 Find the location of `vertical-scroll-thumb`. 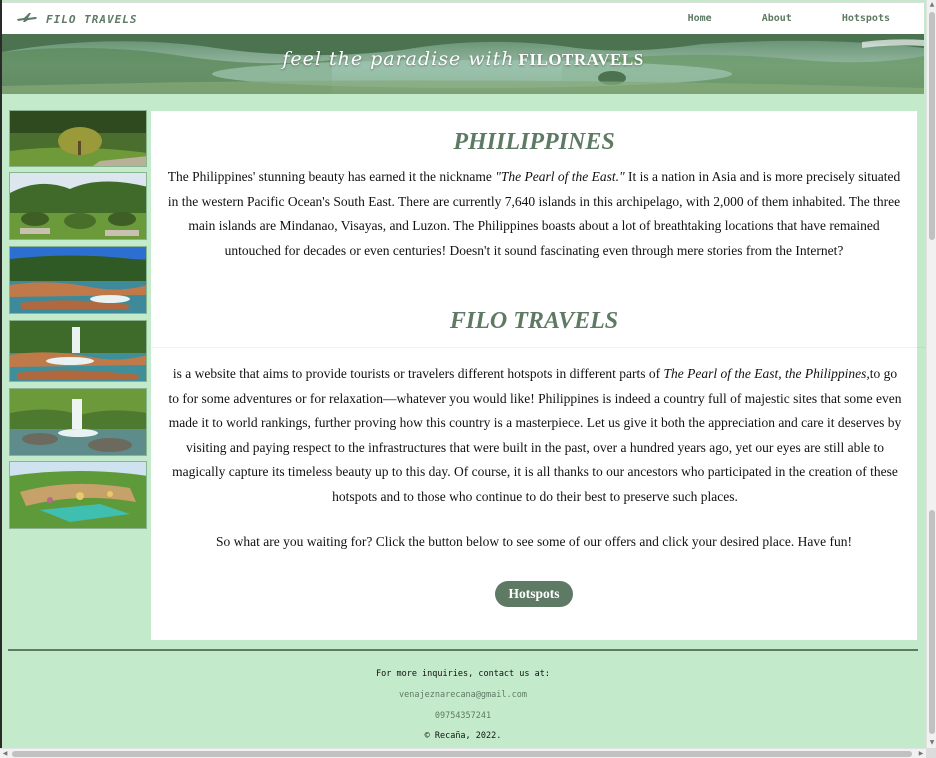

vertical-scroll-thumb is located at coordinates (932, 126).